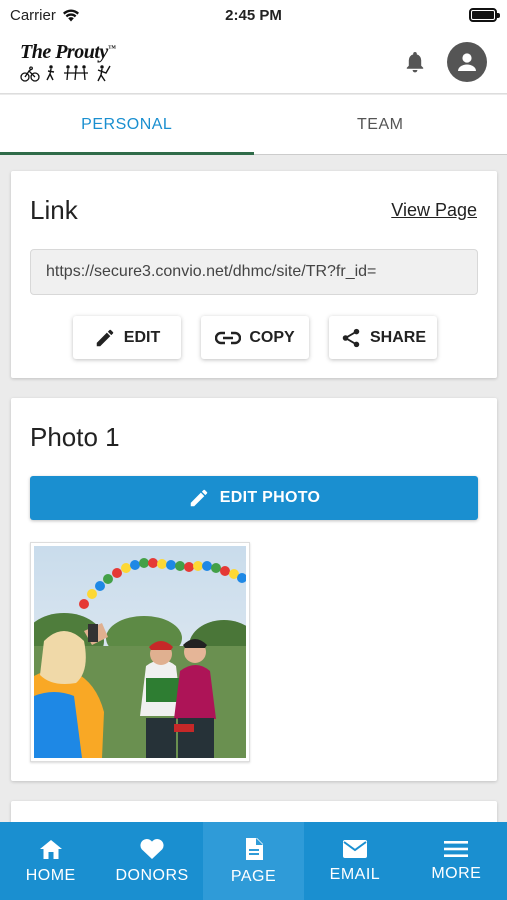  I want to click on photo-card-title: Photo 1, so click(75, 437).